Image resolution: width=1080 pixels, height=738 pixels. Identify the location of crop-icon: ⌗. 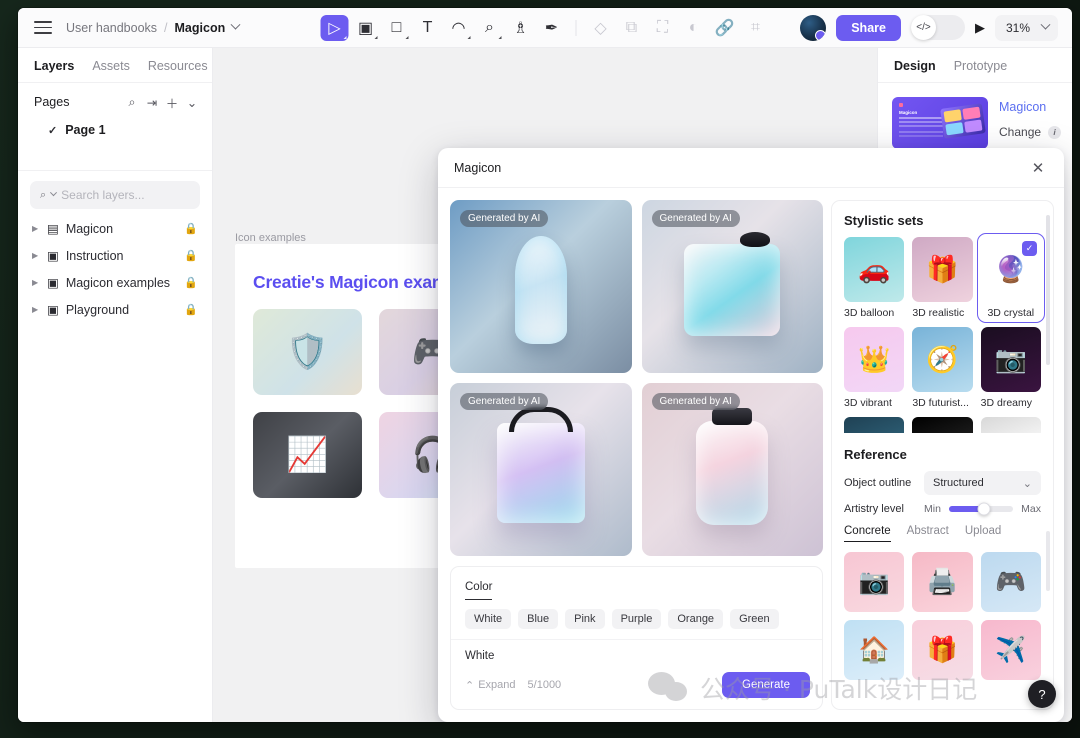
(756, 28).